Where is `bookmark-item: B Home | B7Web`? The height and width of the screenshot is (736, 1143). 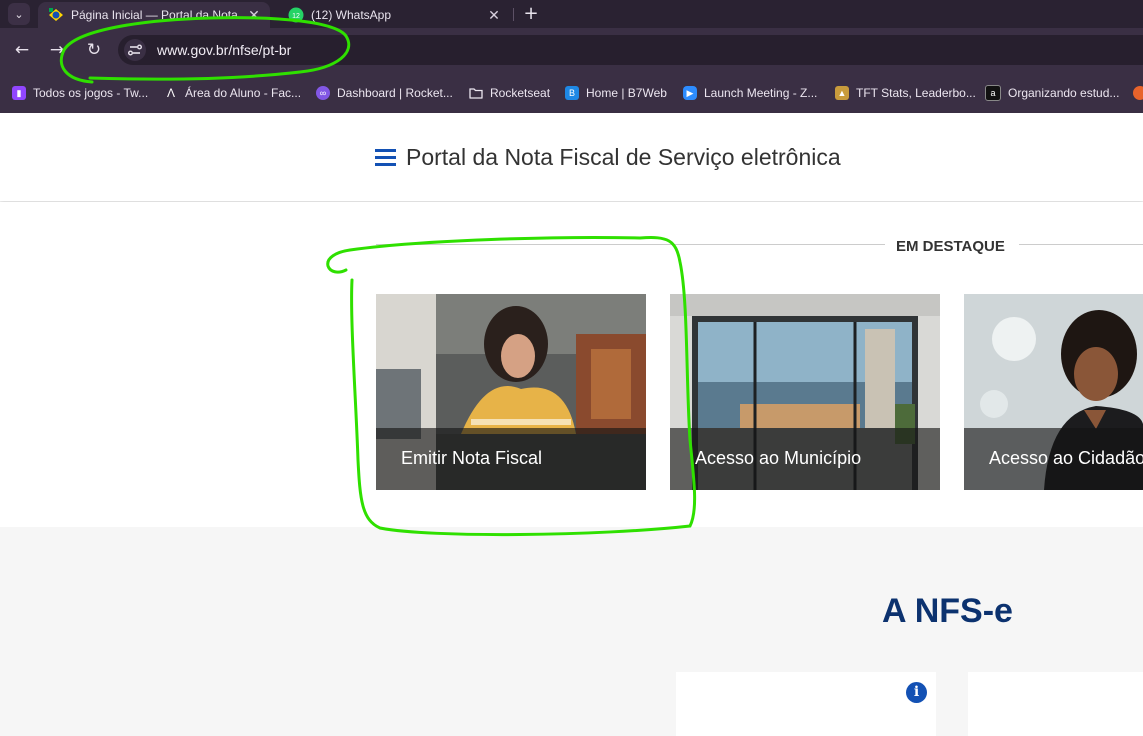
bookmark-item: B Home | B7Web is located at coordinates (616, 93).